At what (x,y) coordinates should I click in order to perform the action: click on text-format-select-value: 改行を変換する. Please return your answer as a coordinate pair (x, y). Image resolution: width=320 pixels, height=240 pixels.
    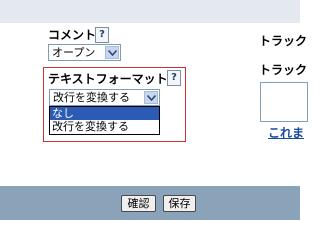
    Looking at the image, I should click on (91, 97).